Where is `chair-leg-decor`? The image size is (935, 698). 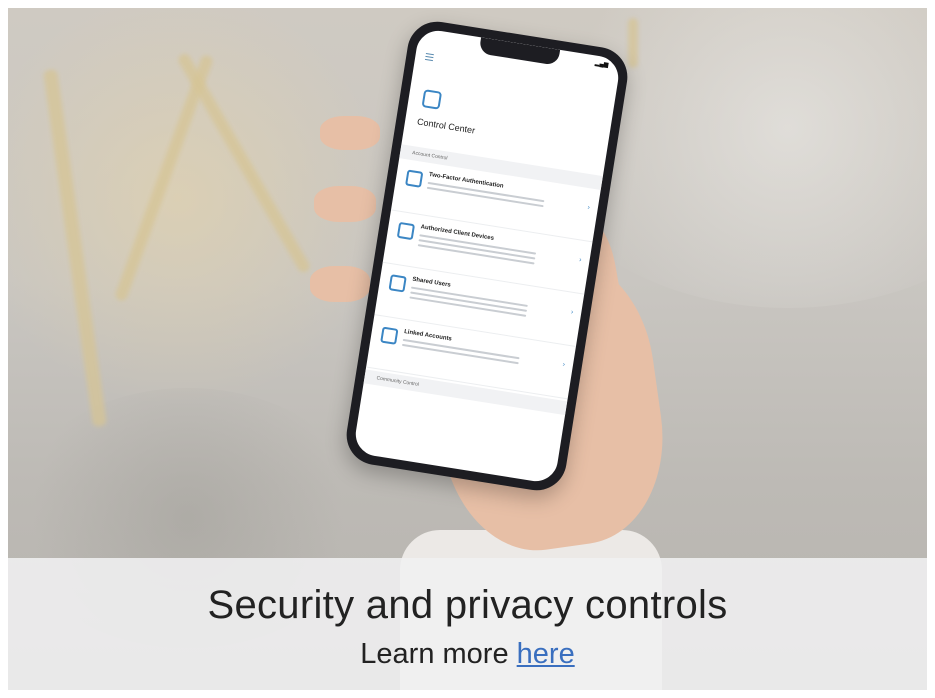
chair-leg-decor is located at coordinates (633, 43).